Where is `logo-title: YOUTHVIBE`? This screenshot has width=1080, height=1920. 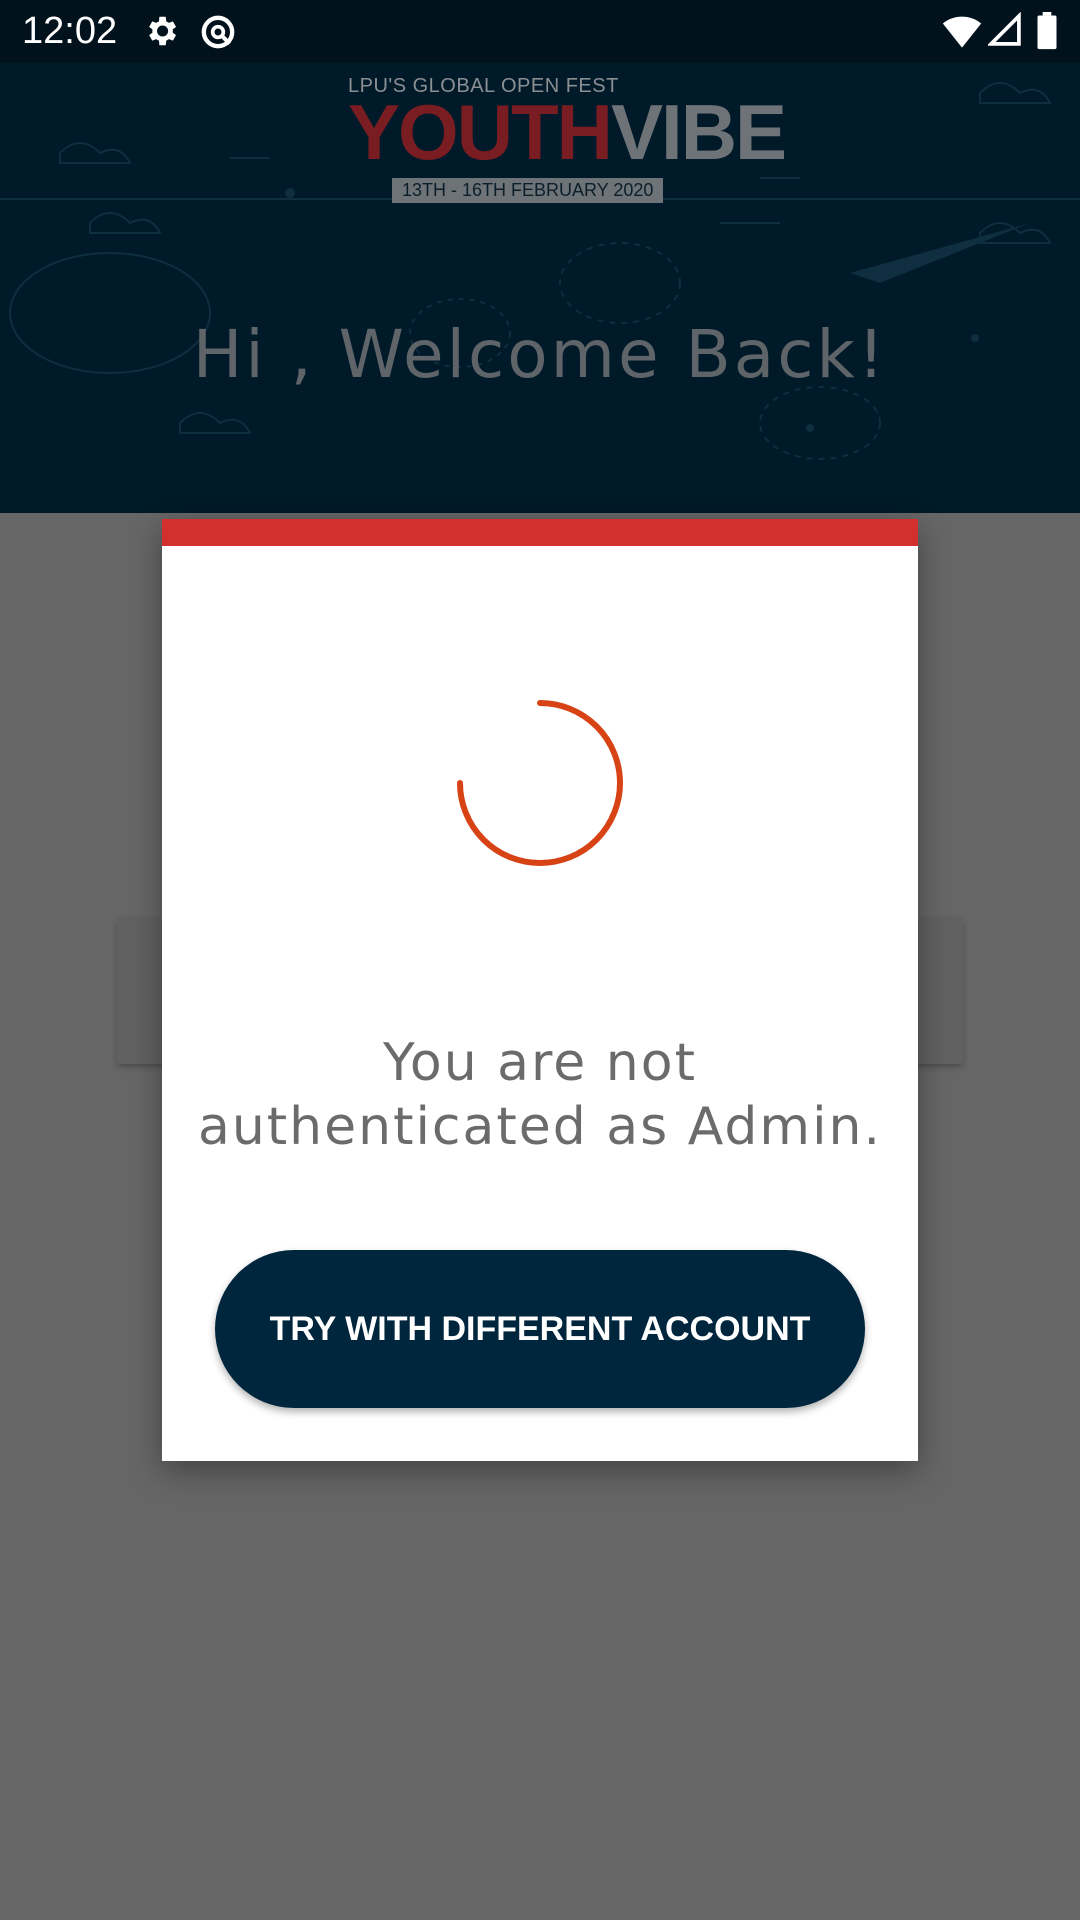 logo-title: YOUTHVIBE is located at coordinates (567, 132).